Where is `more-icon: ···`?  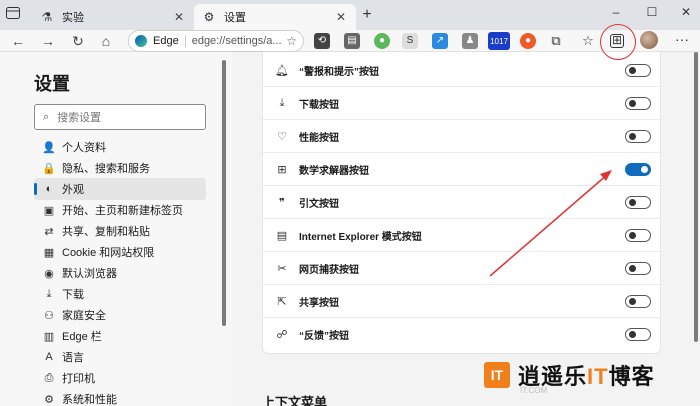 more-icon: ··· is located at coordinates (682, 40).